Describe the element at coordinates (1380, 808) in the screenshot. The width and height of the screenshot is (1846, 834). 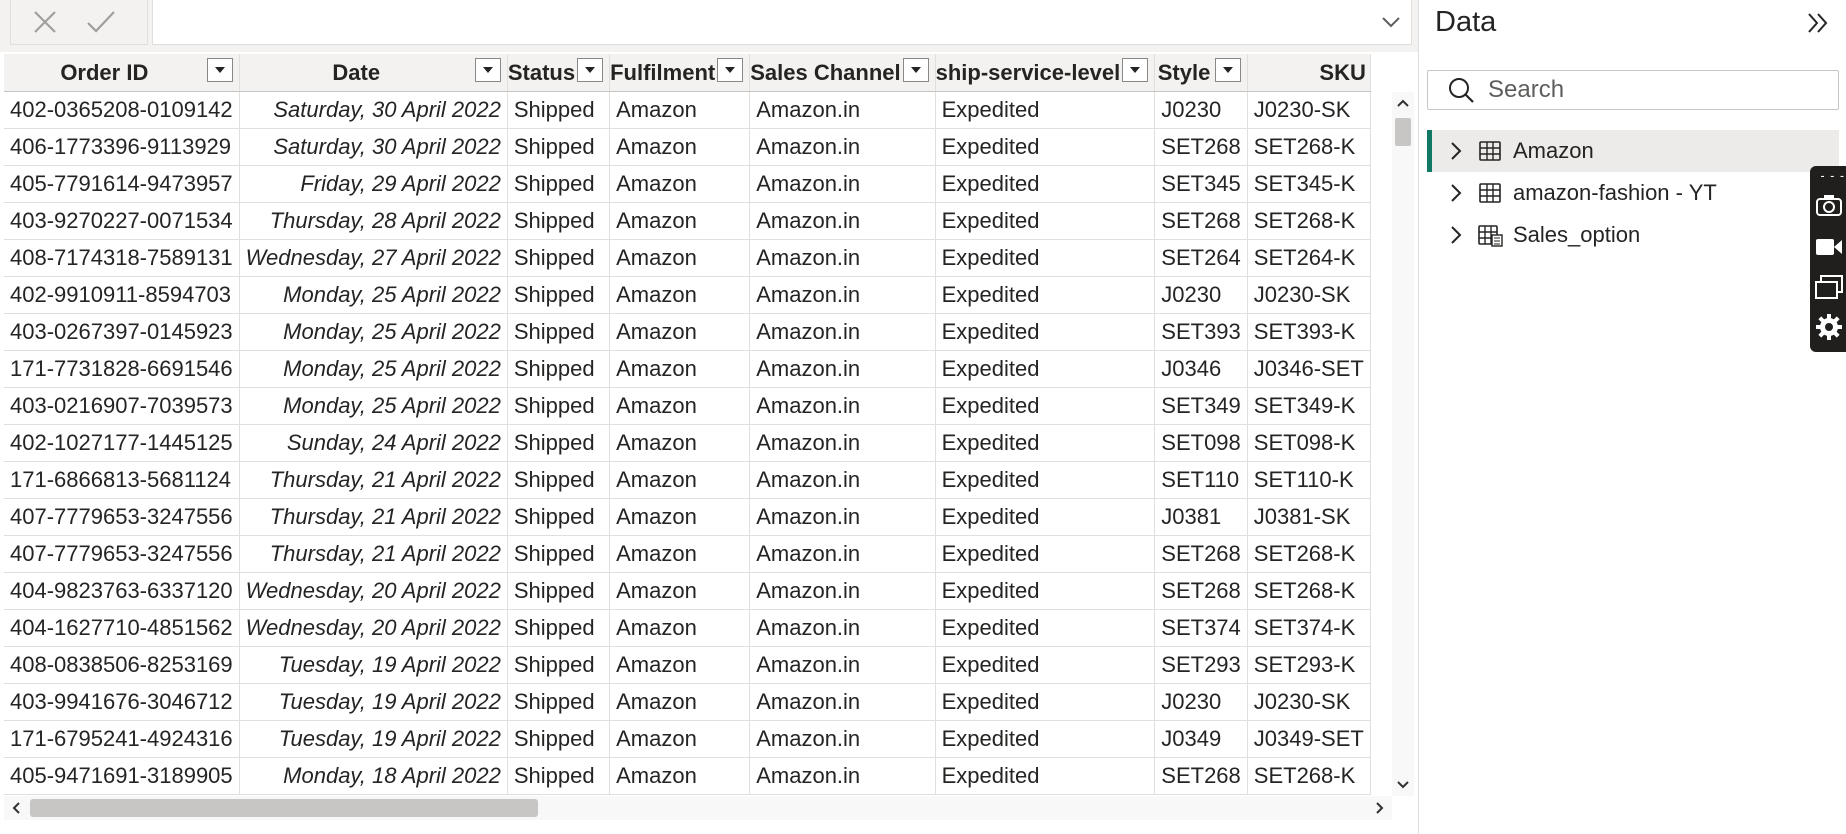
I see `scroll-right-icon` at that location.